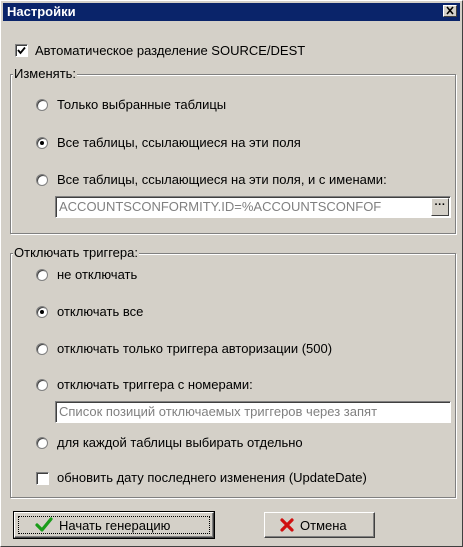 Image resolution: width=463 pixels, height=547 pixels. I want to click on cancel-button: Отмена, so click(319, 525).